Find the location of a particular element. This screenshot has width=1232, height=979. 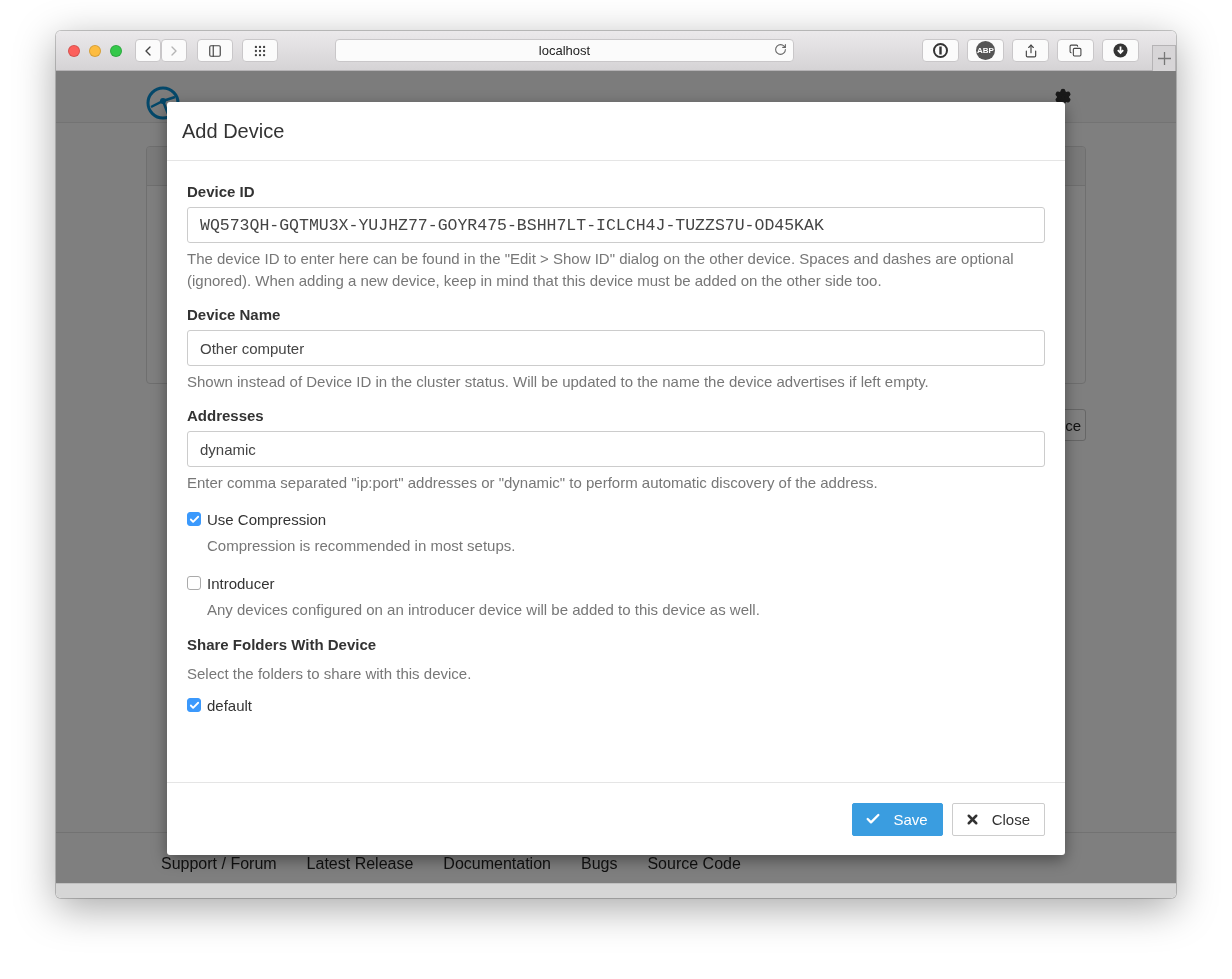

adblock-button: ABP is located at coordinates (985, 50).